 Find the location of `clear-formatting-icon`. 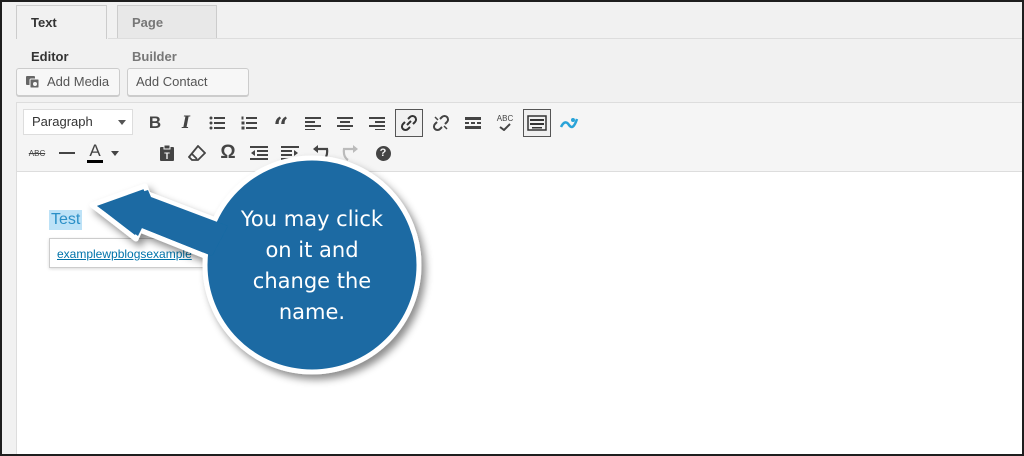

clear-formatting-icon is located at coordinates (197, 153).